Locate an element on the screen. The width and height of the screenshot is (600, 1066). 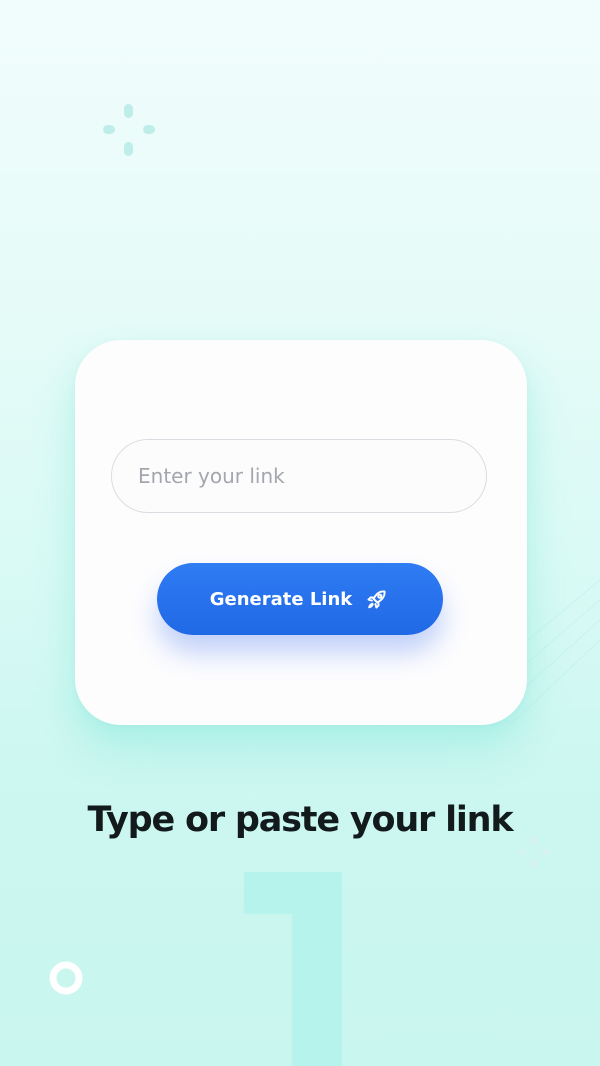
generate-link-button: Generate Link is located at coordinates (300, 599).